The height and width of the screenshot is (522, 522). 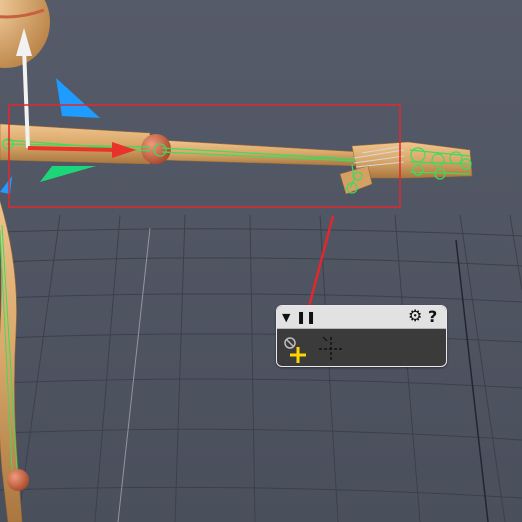 What do you see at coordinates (361, 317) in the screenshot?
I see `panel-header: ▼ ❚❚ ⚙ ?` at bounding box center [361, 317].